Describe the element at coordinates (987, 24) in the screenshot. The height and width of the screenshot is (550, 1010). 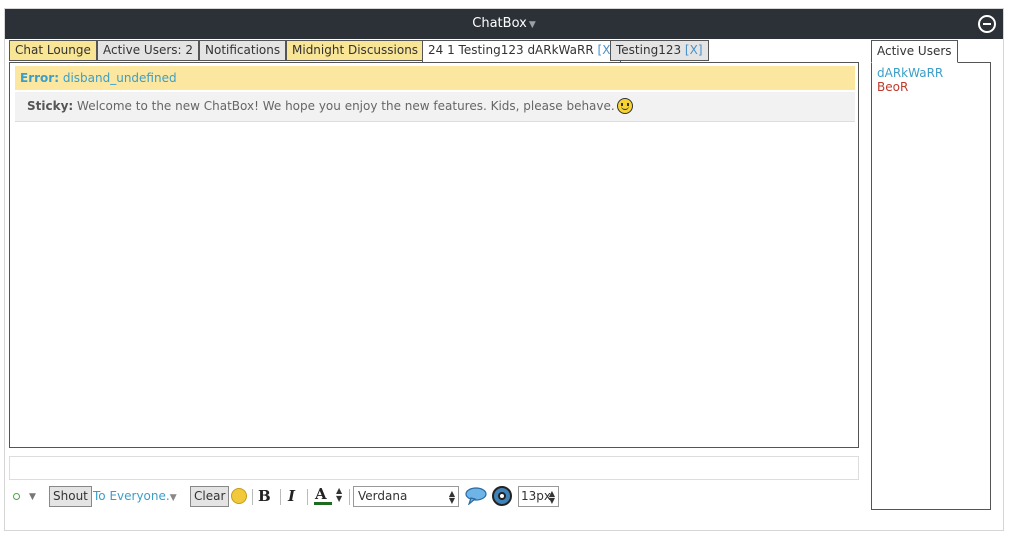
I see `collapse-icon` at that location.